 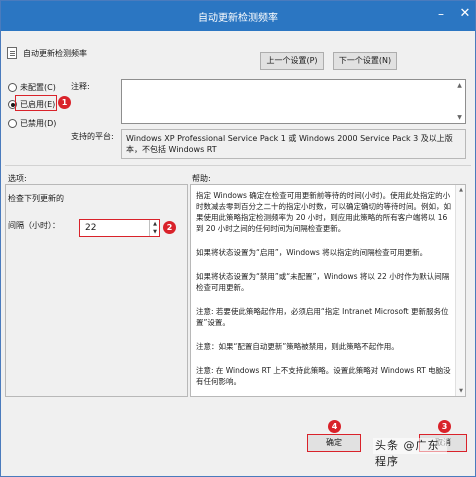 What do you see at coordinates (312, 252) in the screenshot?
I see `help-paragraph: 如果将状态设置为“启用”，Windows 将以指定的间隔检查可用更新。` at bounding box center [312, 252].